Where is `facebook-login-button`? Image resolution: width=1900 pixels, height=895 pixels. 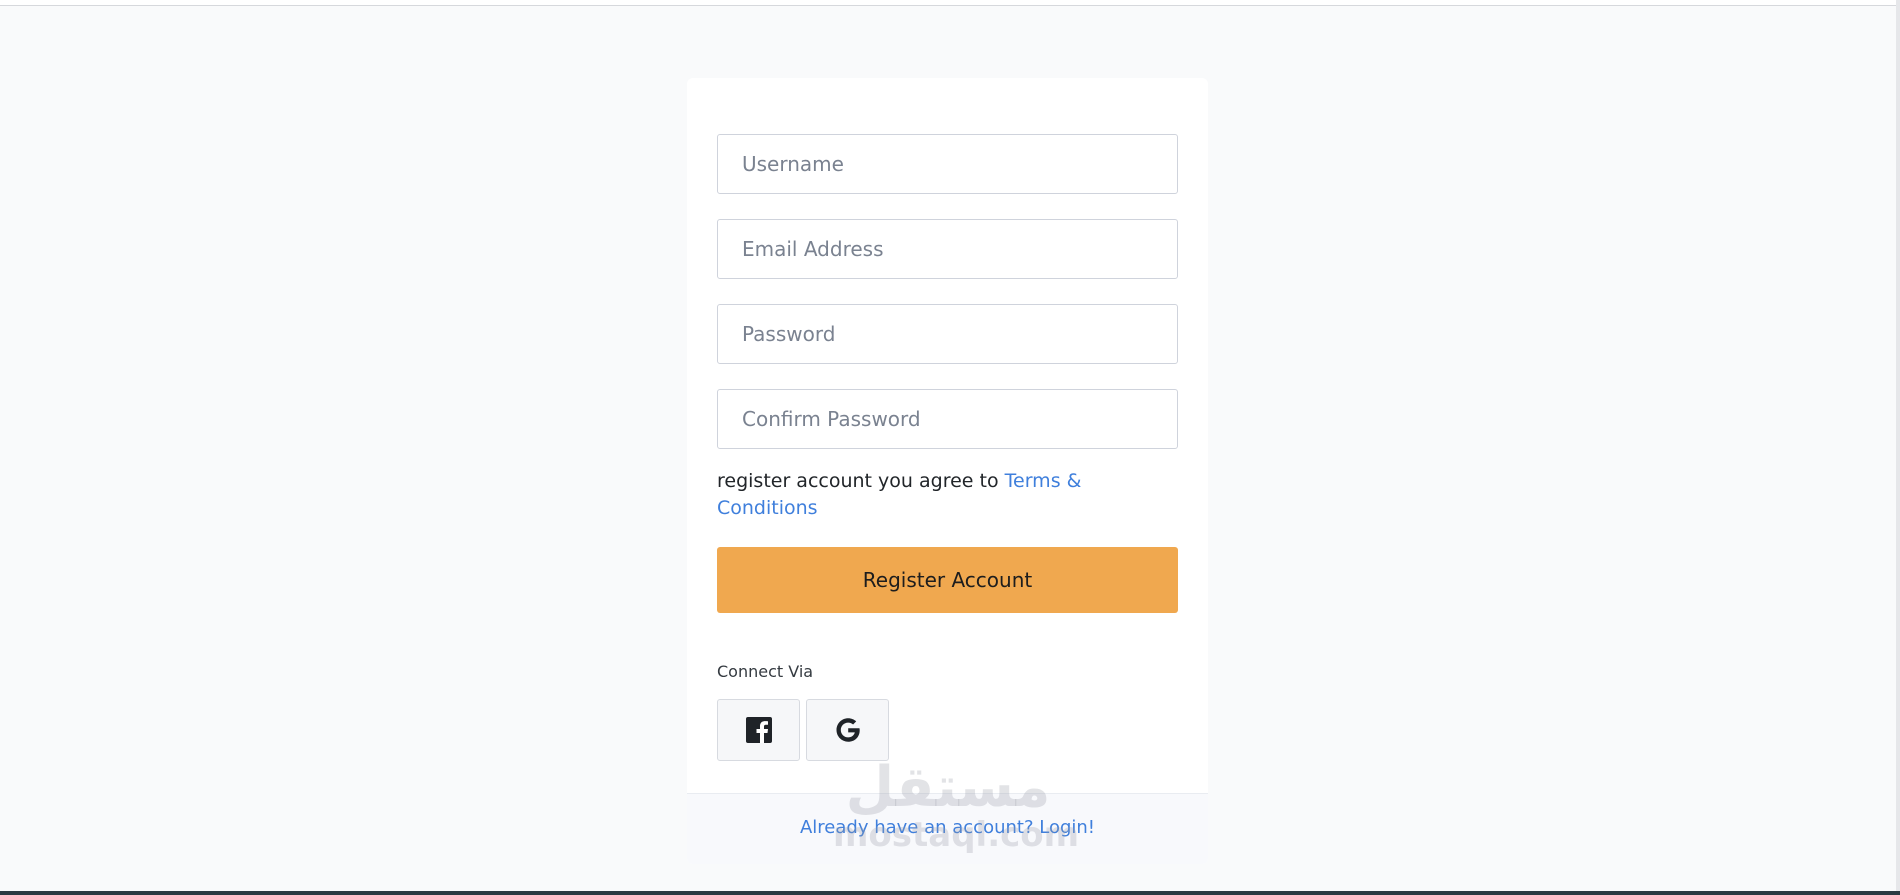 facebook-login-button is located at coordinates (758, 730).